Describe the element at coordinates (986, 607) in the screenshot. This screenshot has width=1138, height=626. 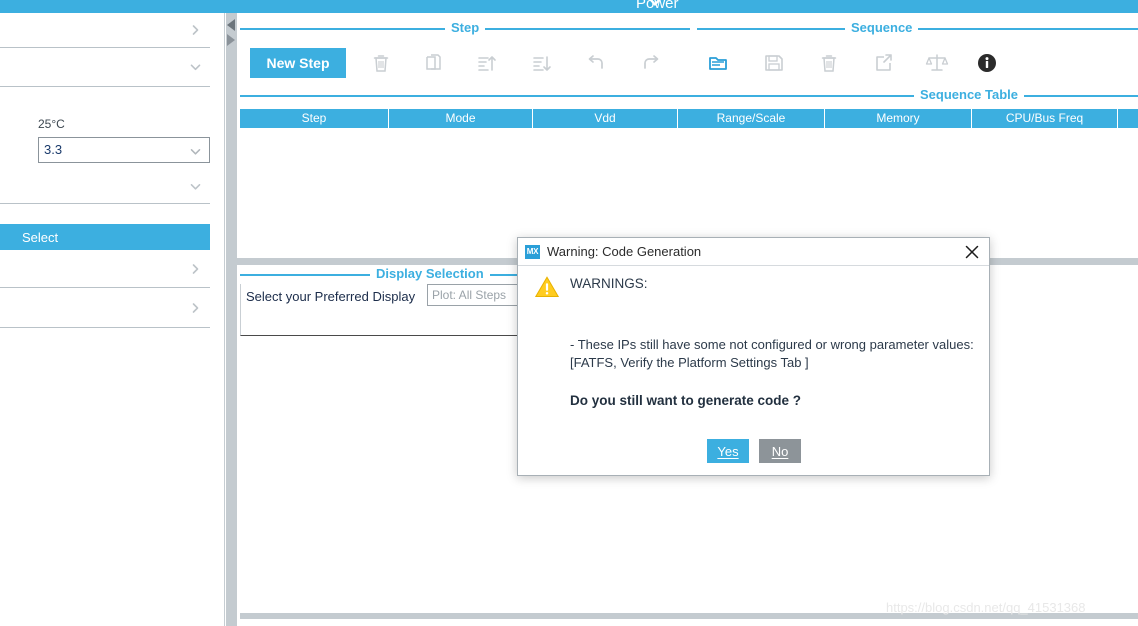
I see `watermark: https://blog.csdn.net/qq_41531368` at that location.